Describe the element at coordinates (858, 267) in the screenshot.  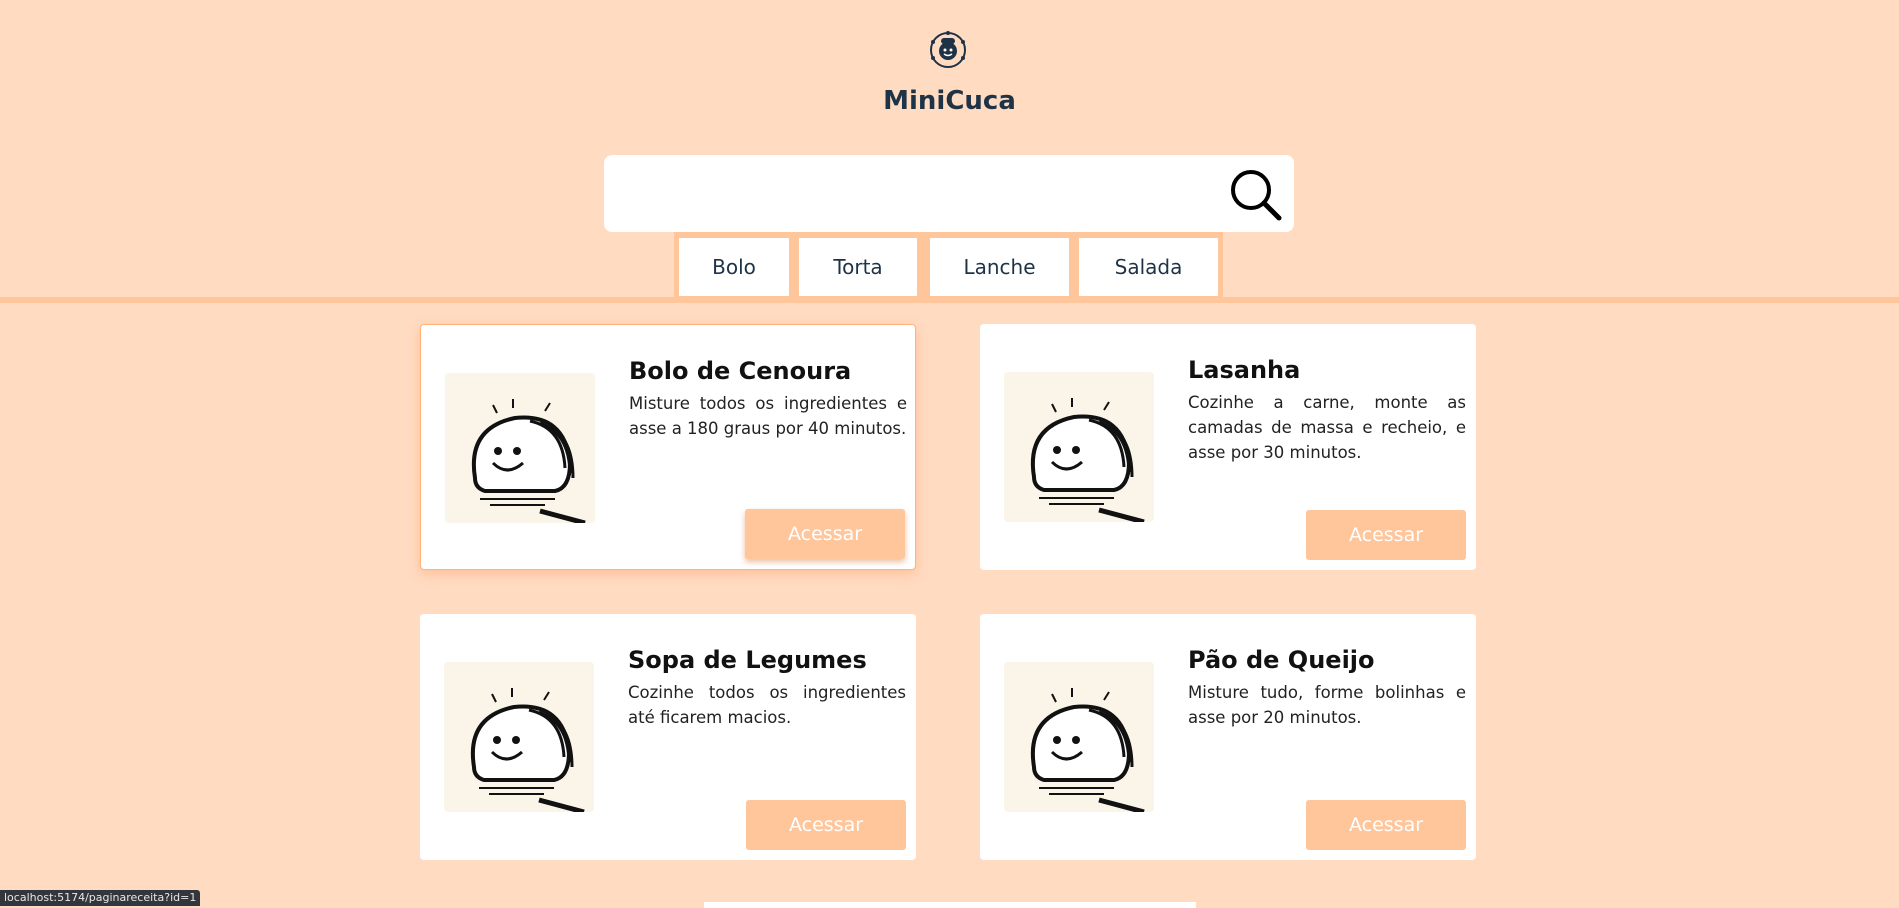
I see `category-torta: Torta` at that location.